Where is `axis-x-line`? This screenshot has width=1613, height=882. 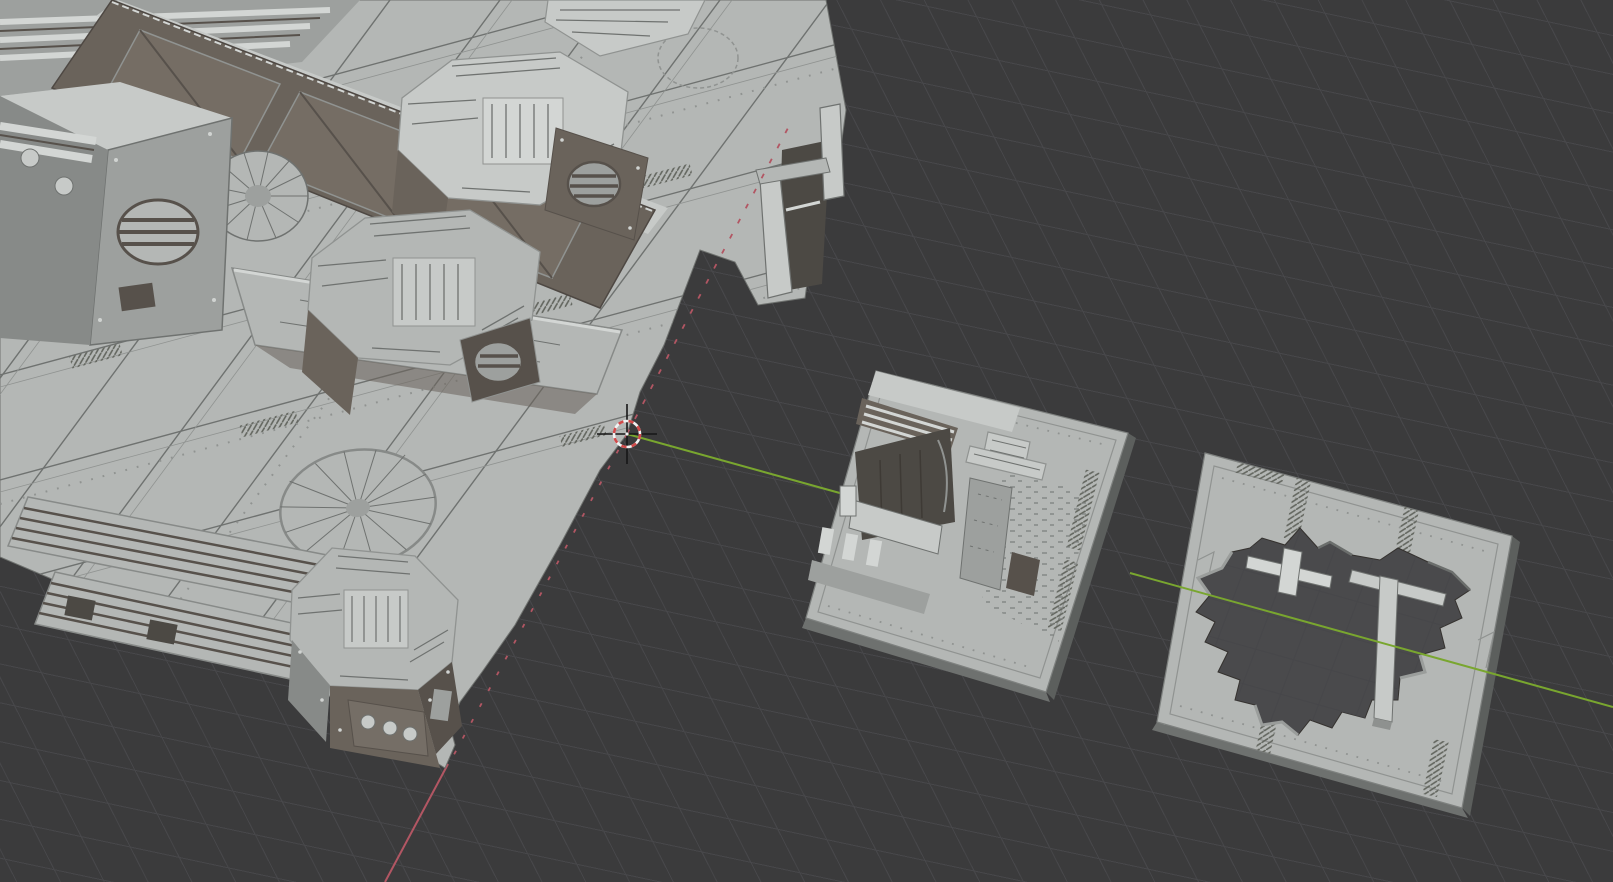 axis-x-line is located at coordinates (416, 822).